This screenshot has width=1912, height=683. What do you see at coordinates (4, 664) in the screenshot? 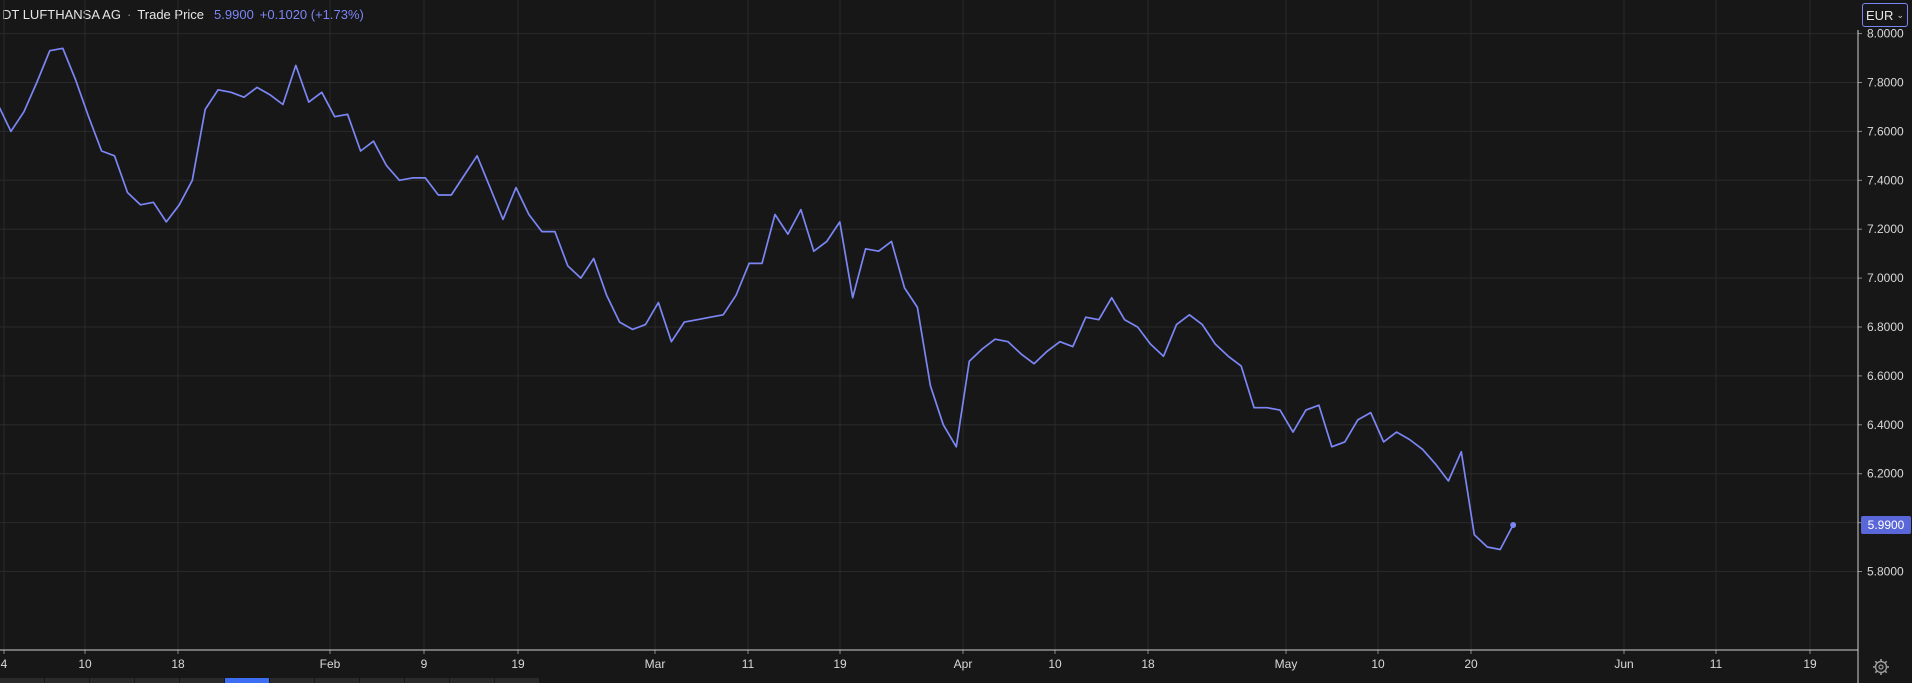
I see `x-tick-label: 4` at bounding box center [4, 664].